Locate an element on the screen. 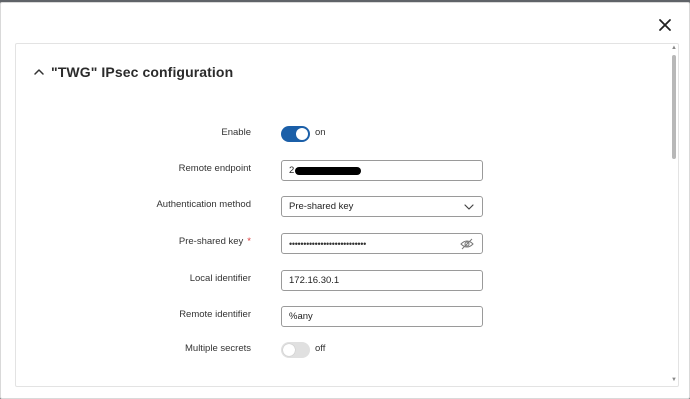 This screenshot has height=399, width=690. local-identifier-label: Local identifier is located at coordinates (220, 278).